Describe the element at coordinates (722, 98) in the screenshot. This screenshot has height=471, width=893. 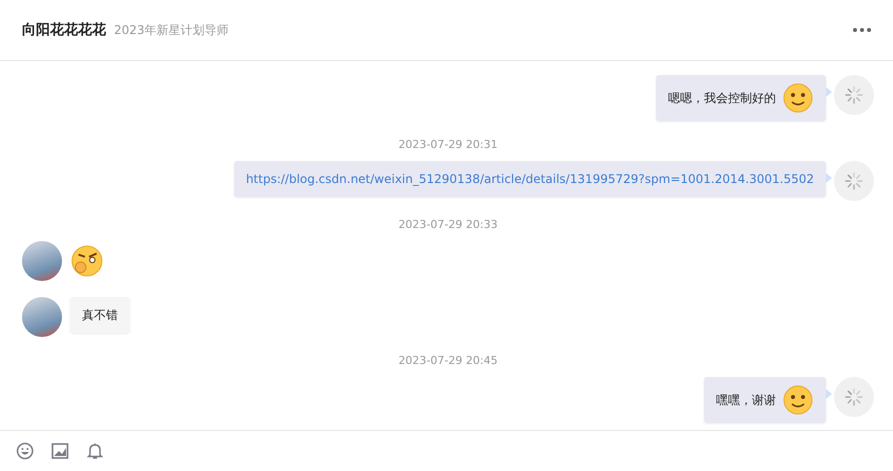
I see `message-text: 嗯嗯，我会控制好的` at that location.